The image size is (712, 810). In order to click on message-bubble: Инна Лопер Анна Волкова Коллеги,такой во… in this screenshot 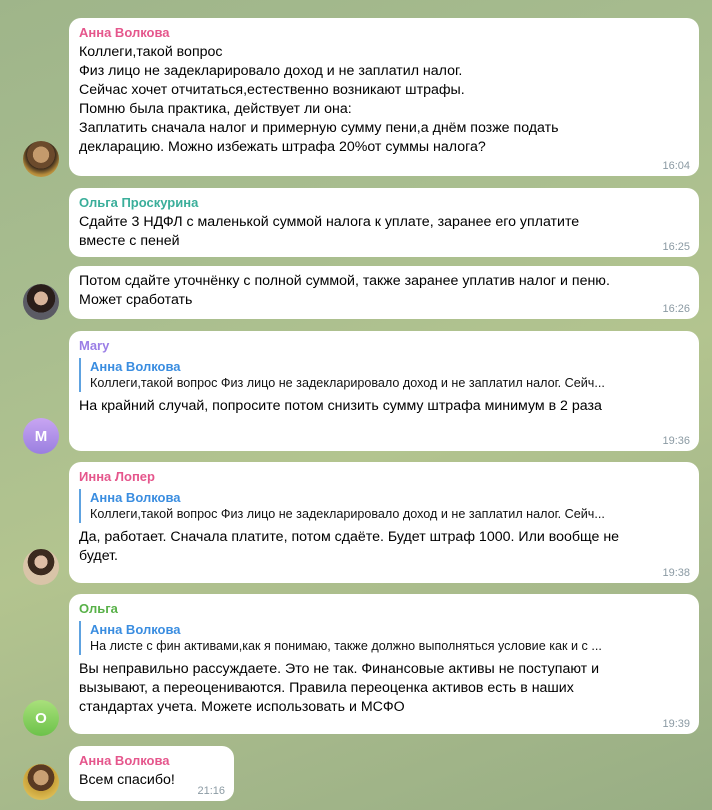, I will do `click(384, 522)`.